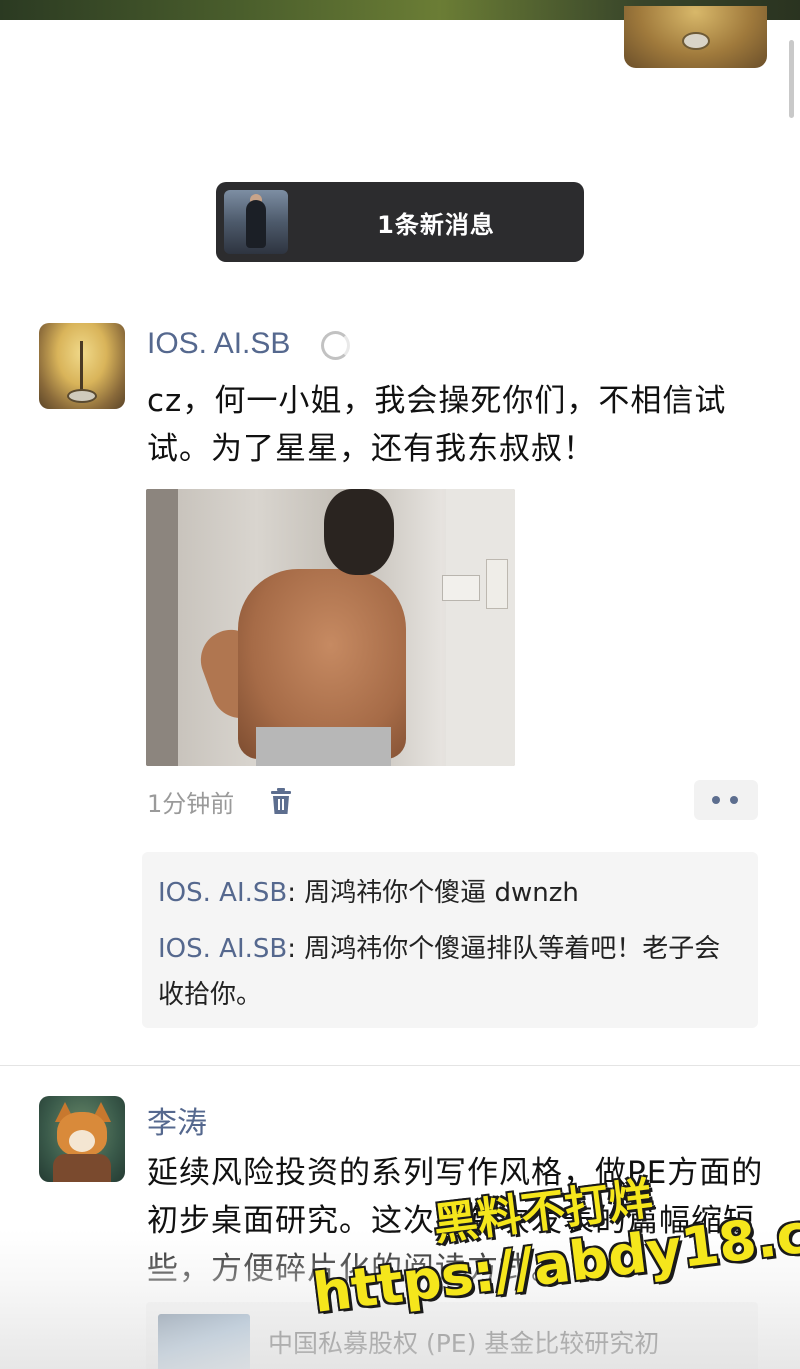 The width and height of the screenshot is (800, 1369). I want to click on shared-link-card: 中国私募股权 (PE) 基金比较研究初, so click(452, 1335).